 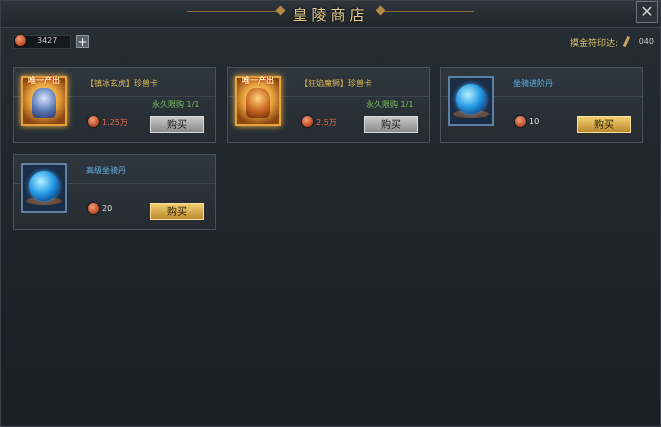 I want to click on currency-amount: 3427, so click(x=47, y=40).